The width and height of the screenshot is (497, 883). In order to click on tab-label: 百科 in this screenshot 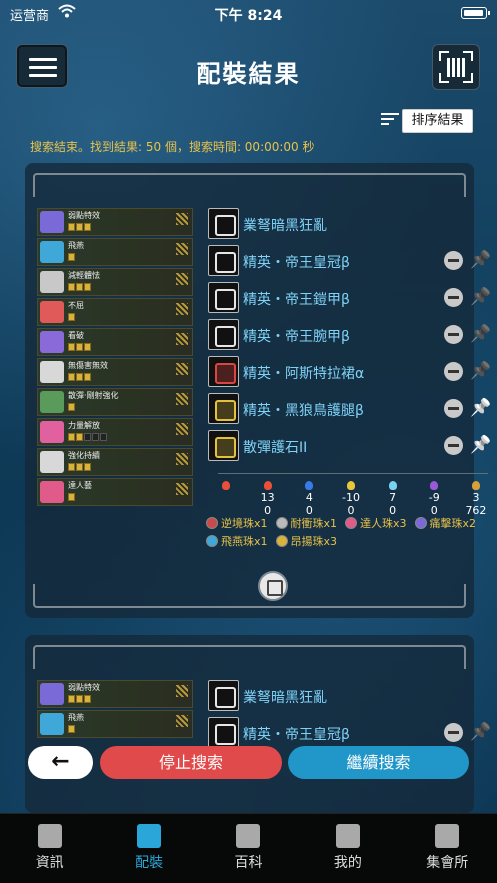, I will do `click(248, 863)`.